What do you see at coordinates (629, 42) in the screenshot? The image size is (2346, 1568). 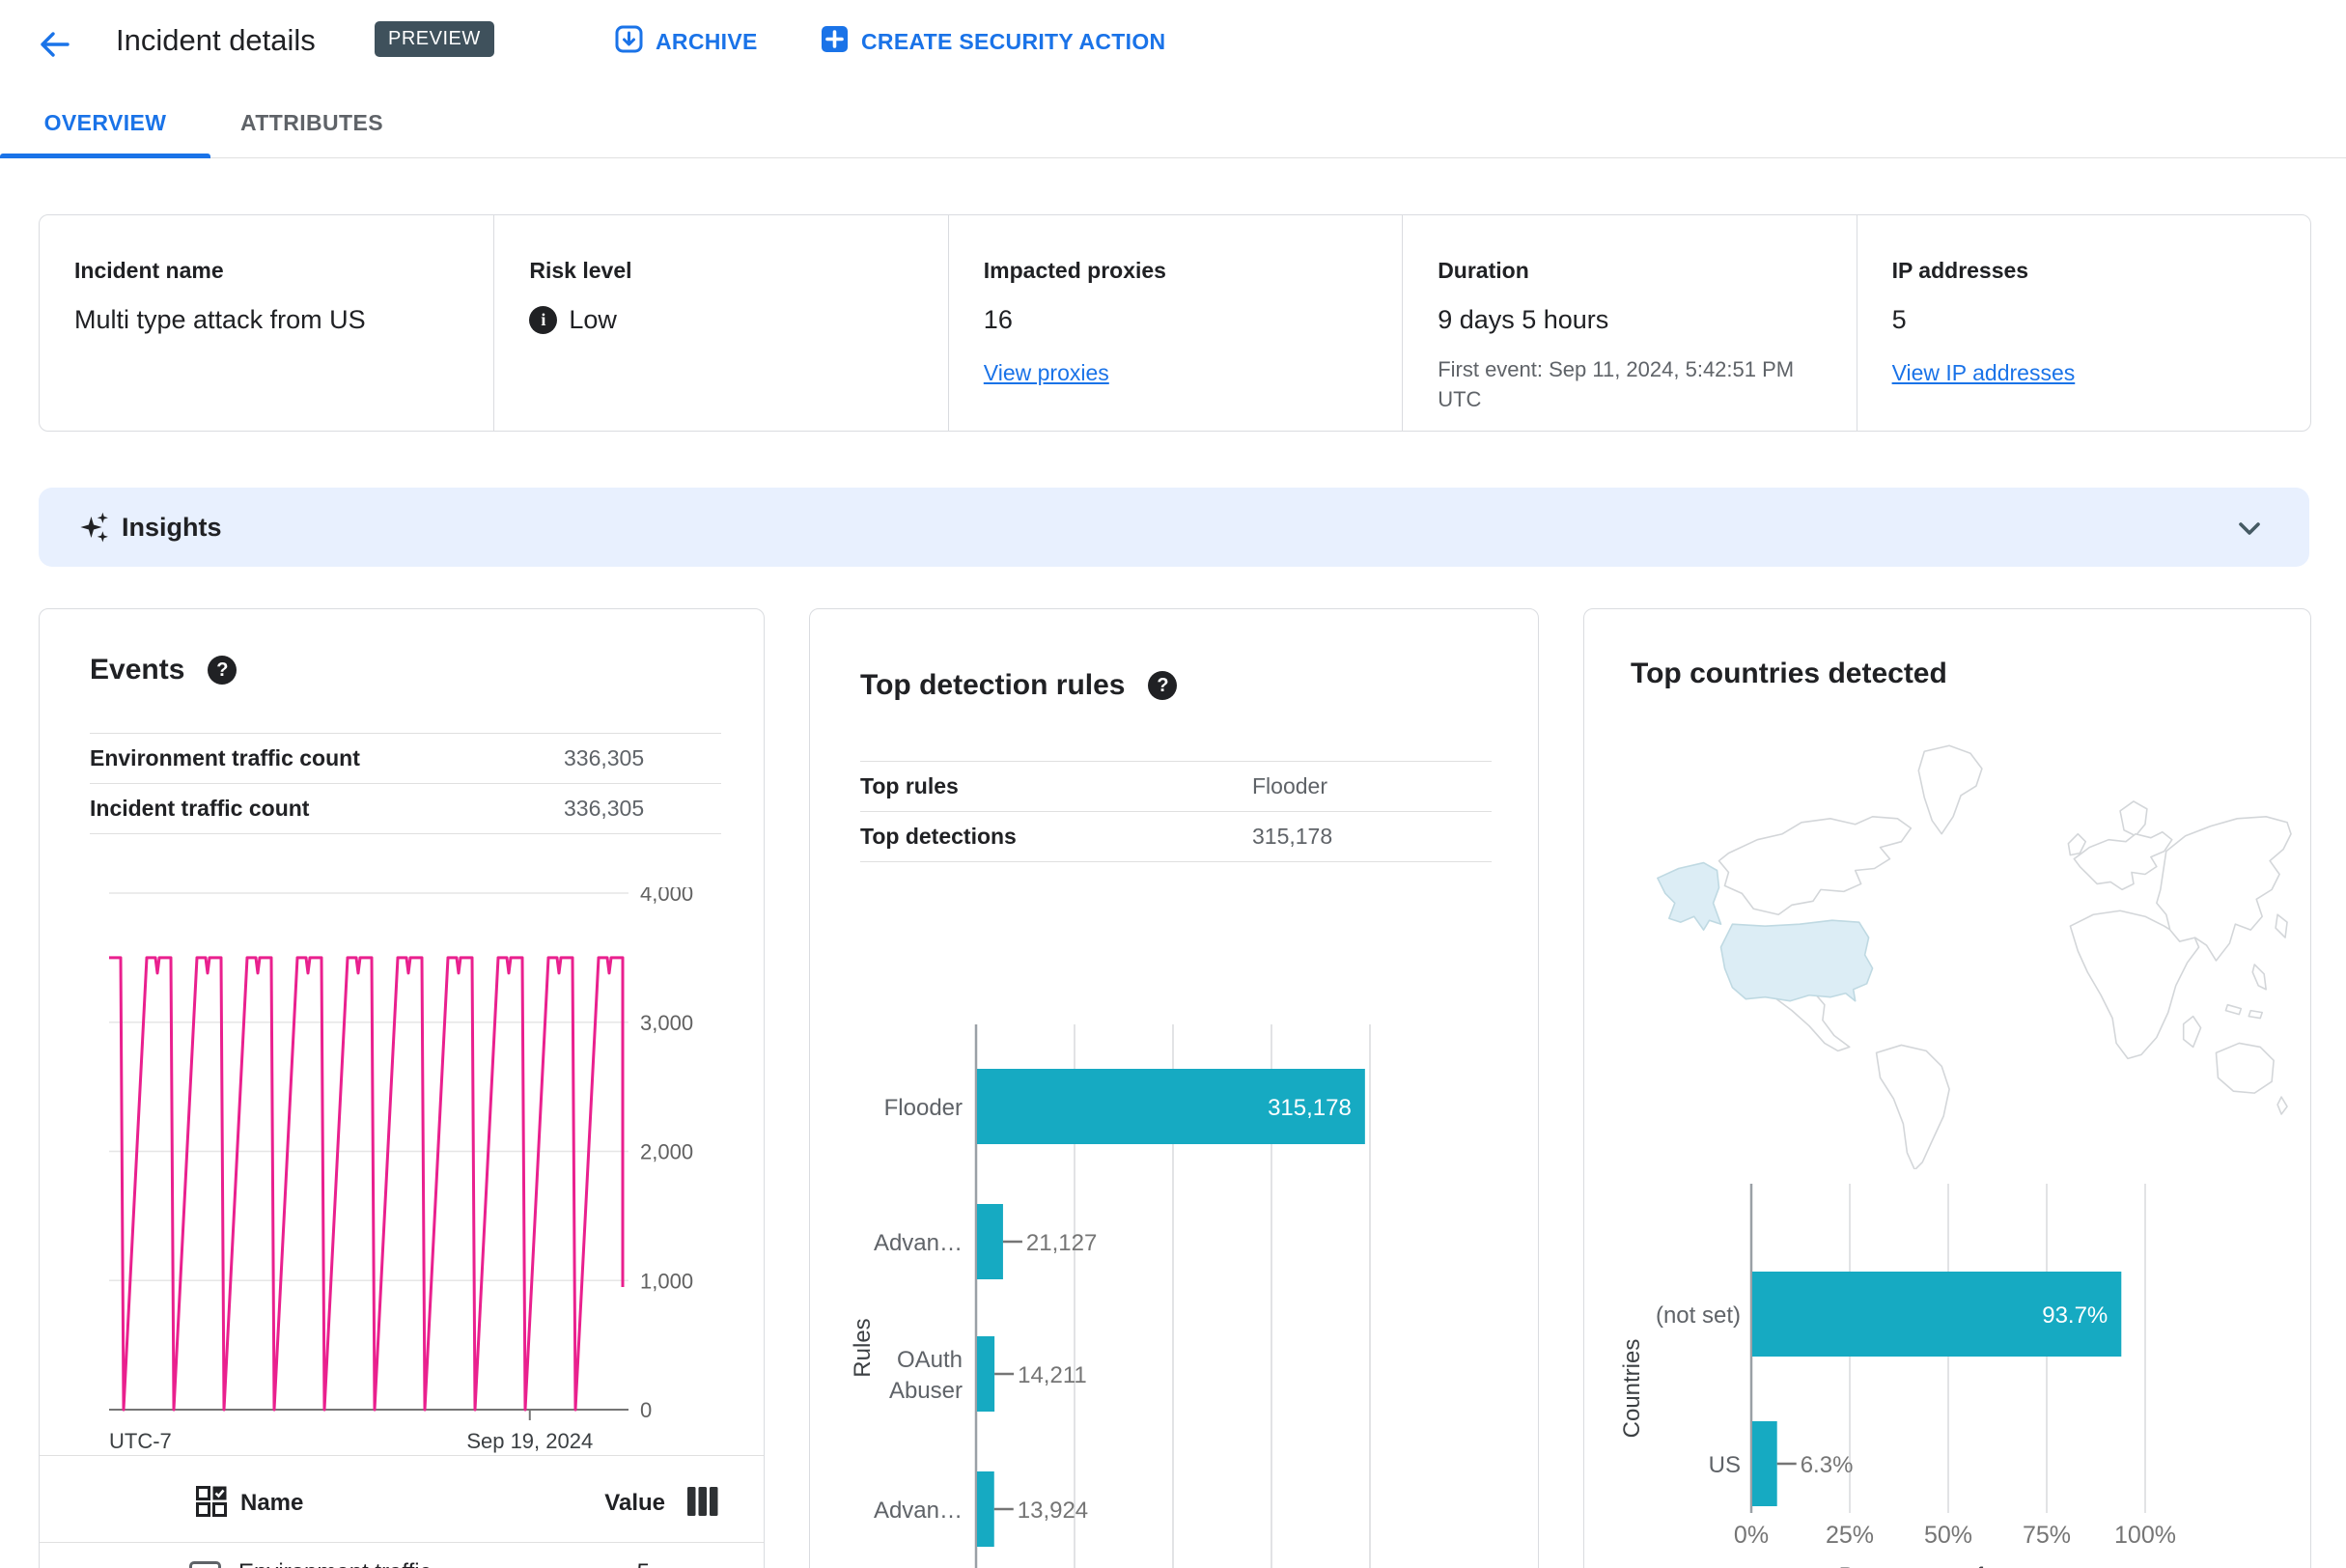 I see `archive-icon` at bounding box center [629, 42].